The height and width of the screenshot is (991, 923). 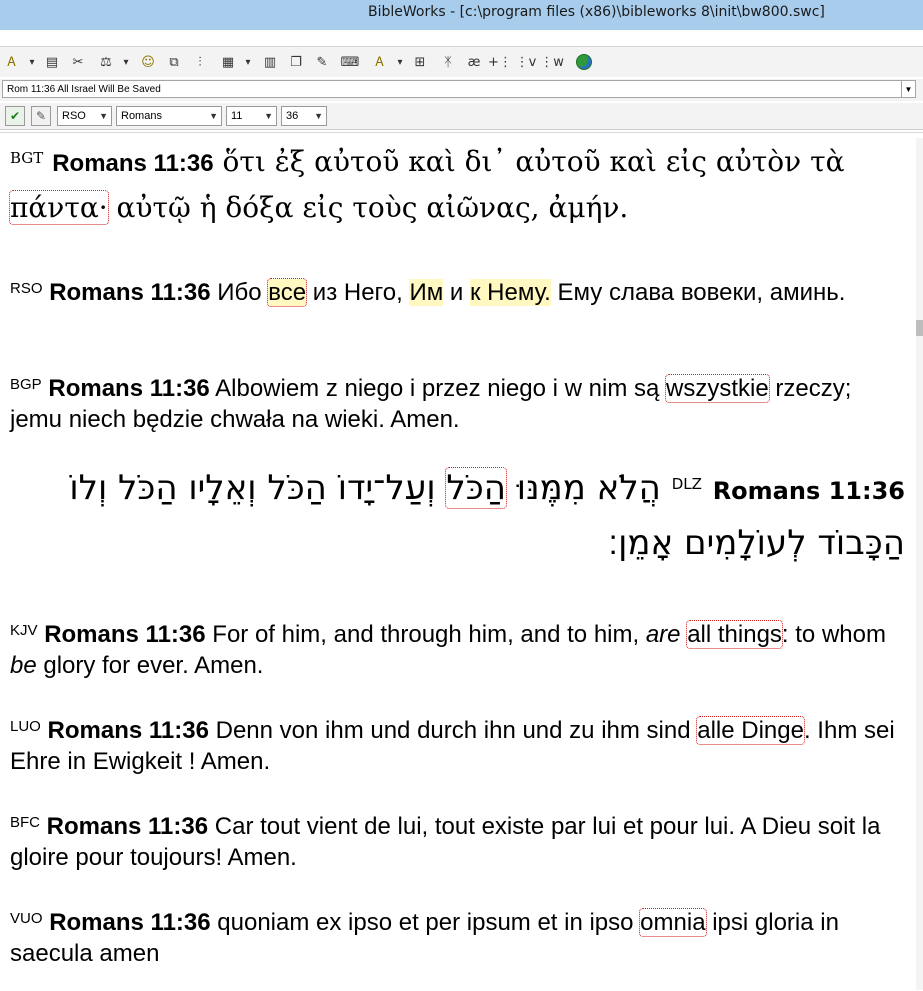 What do you see at coordinates (174, 62) in the screenshot?
I see `windows-icon: ⧉` at bounding box center [174, 62].